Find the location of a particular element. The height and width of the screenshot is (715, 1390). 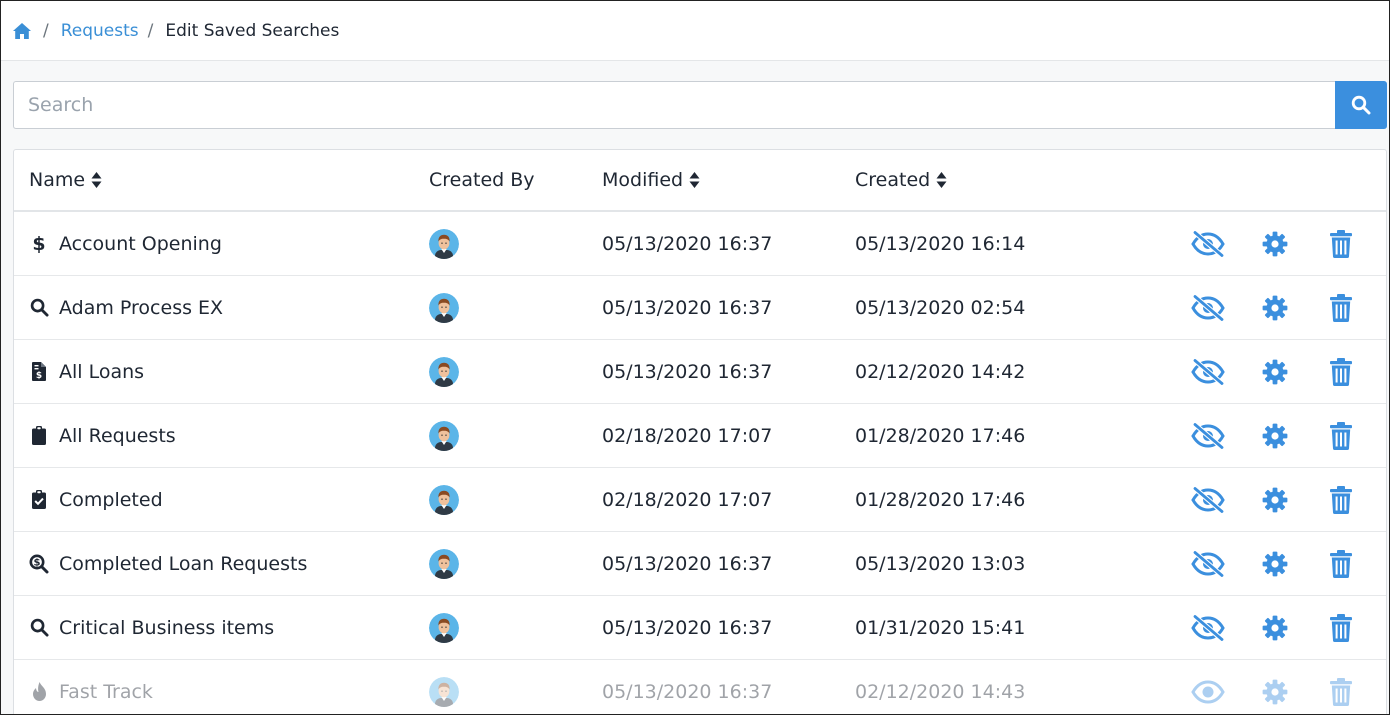

name-cell: Completed is located at coordinates (96, 499).